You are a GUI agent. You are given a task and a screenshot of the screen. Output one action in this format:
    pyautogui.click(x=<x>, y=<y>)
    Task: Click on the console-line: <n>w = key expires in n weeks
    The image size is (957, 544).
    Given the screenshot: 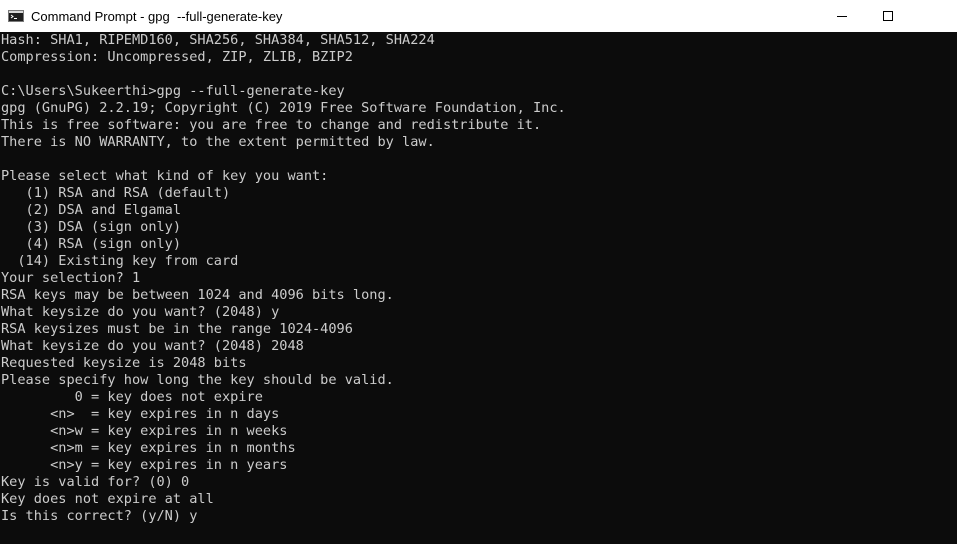 What is the action you would take?
    pyautogui.click(x=144, y=431)
    